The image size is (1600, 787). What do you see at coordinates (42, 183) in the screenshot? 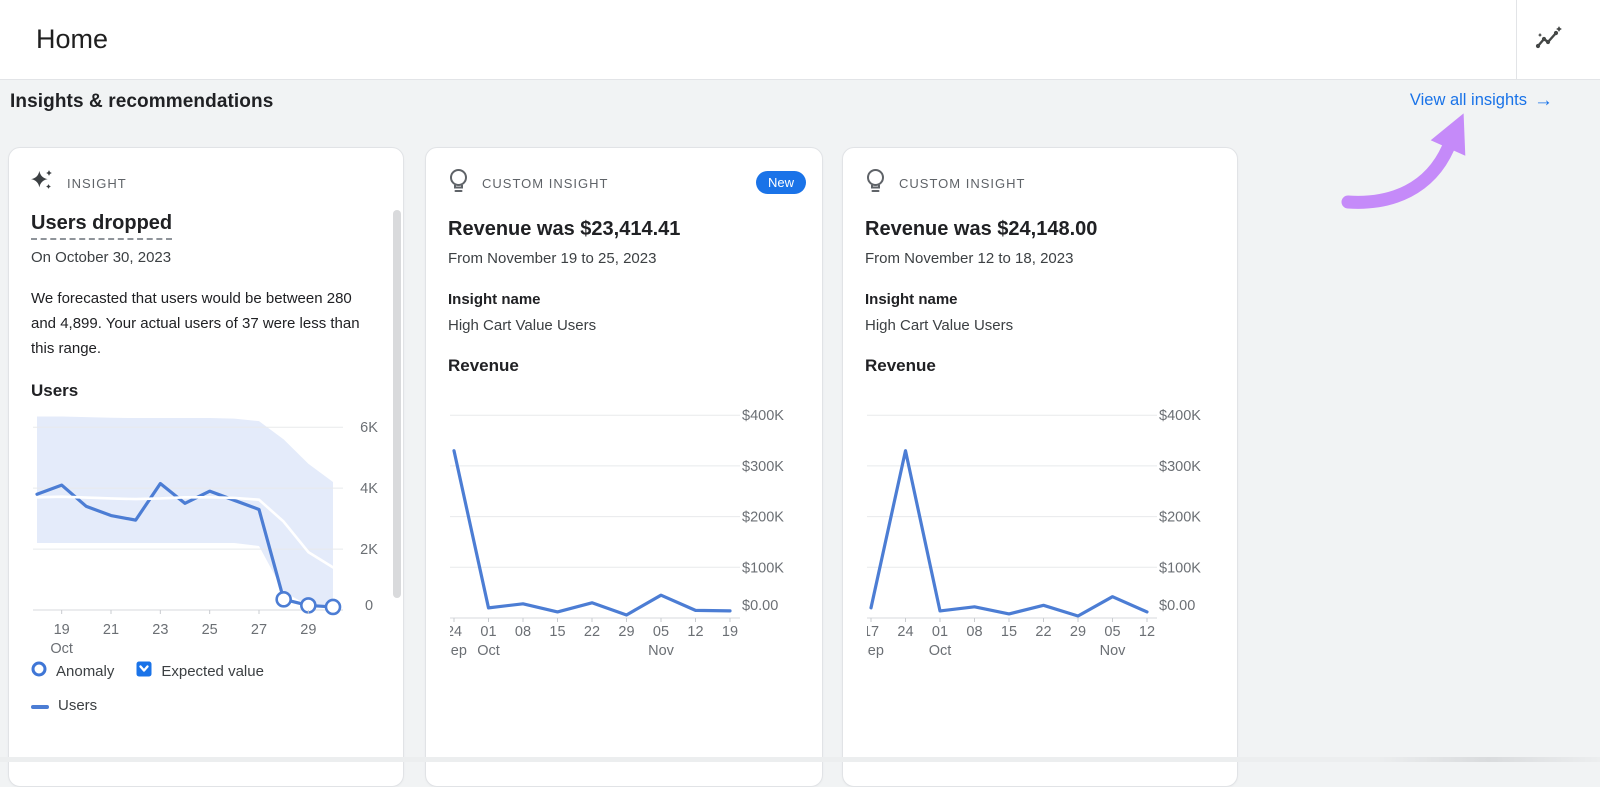
I see `sparkle-icon` at bounding box center [42, 183].